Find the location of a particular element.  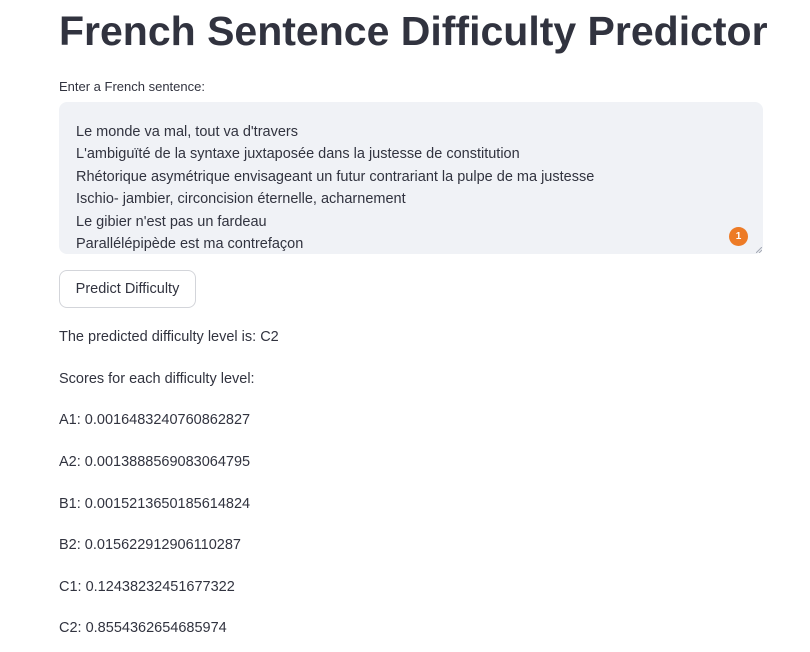

predicted-level-text: The predicted difficulty level is: C2 is located at coordinates (169, 337).